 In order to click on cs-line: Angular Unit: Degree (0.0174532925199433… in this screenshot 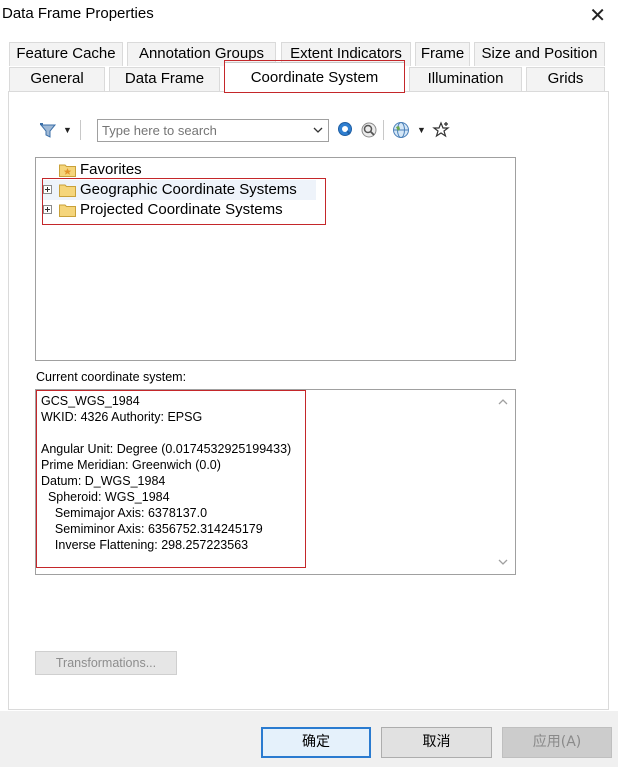, I will do `click(166, 449)`.